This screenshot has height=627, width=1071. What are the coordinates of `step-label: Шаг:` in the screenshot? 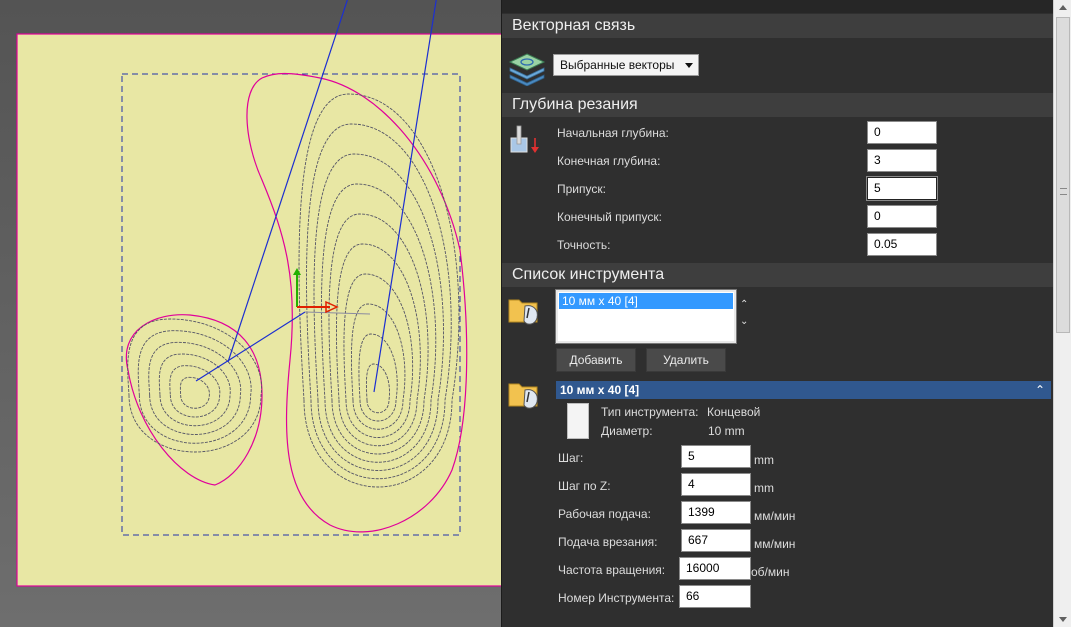 It's located at (571, 458).